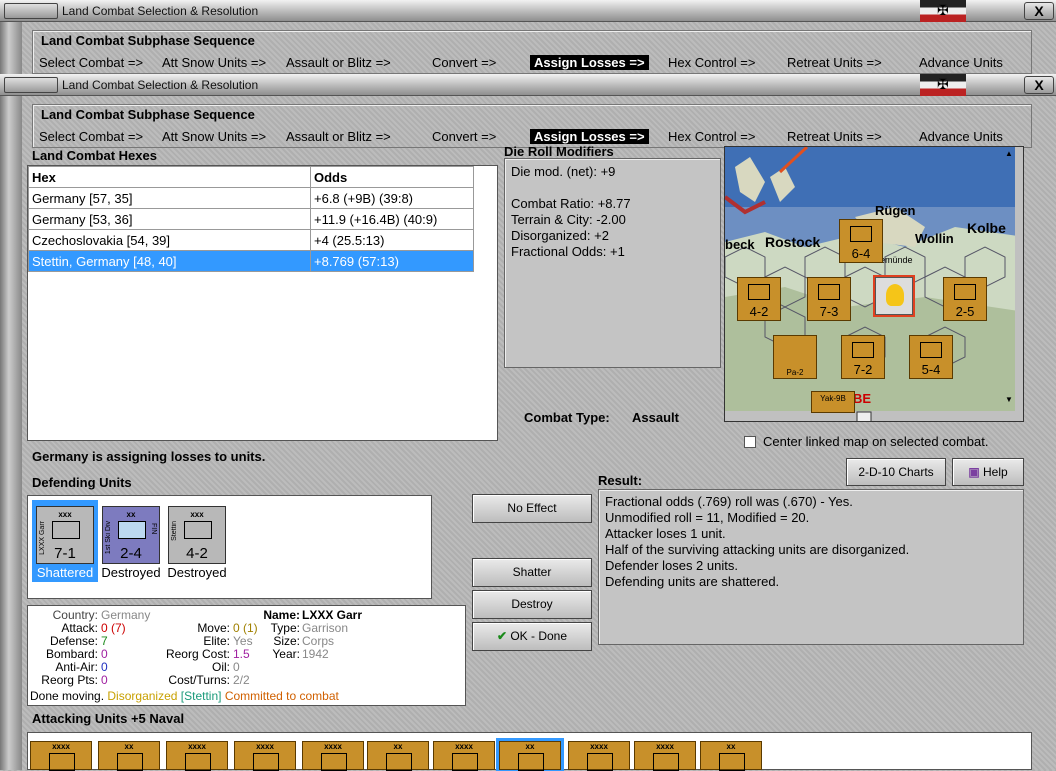 This screenshot has width=1056, height=771. I want to click on info-label: Year:, so click(286, 654).